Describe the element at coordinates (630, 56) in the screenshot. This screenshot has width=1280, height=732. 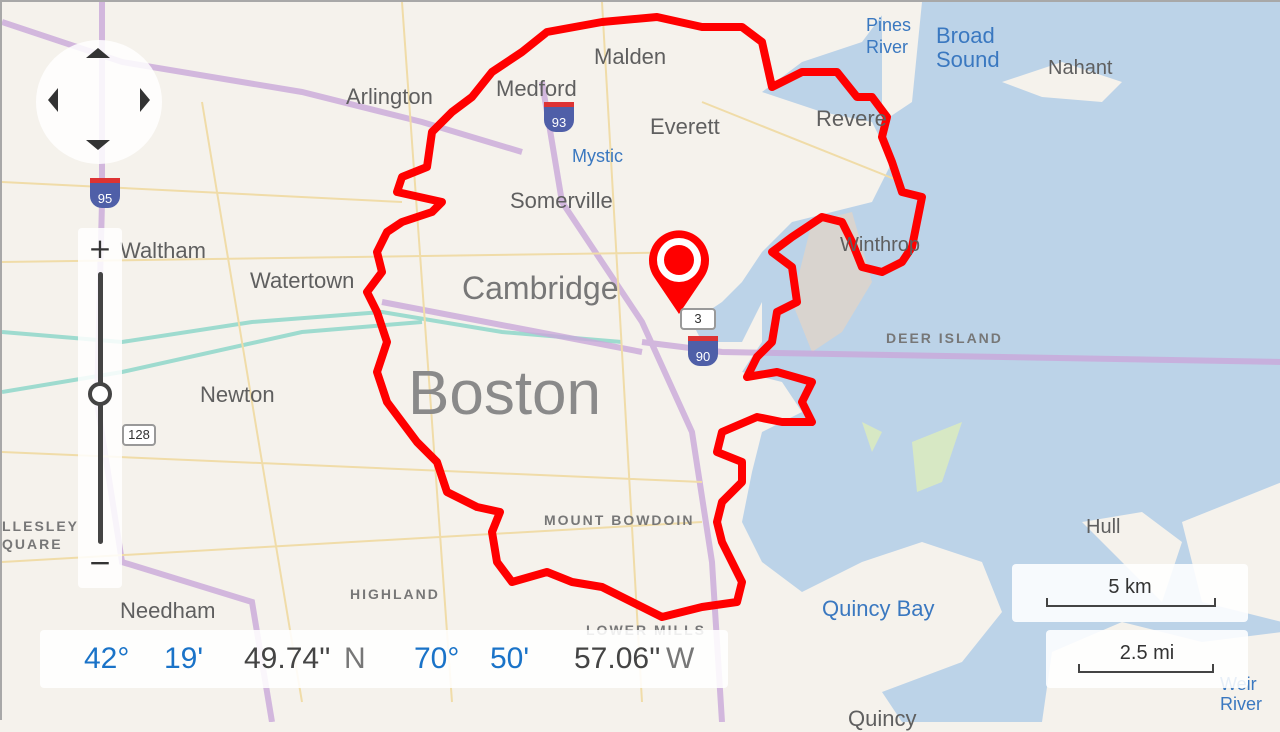
I see `label-malden: Malden` at that location.